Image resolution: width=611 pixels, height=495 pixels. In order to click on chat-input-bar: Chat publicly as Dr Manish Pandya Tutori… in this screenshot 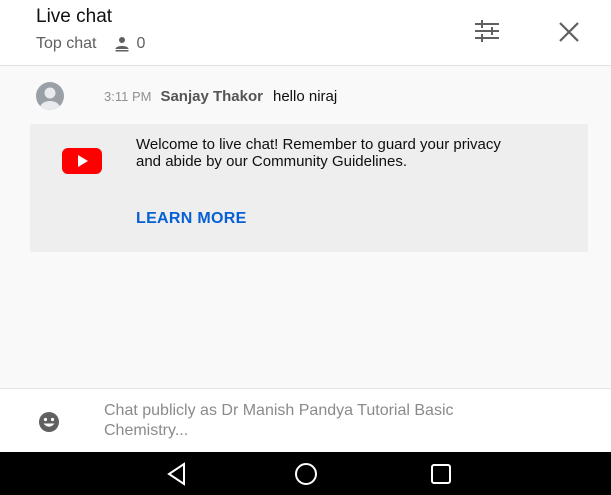, I will do `click(305, 420)`.